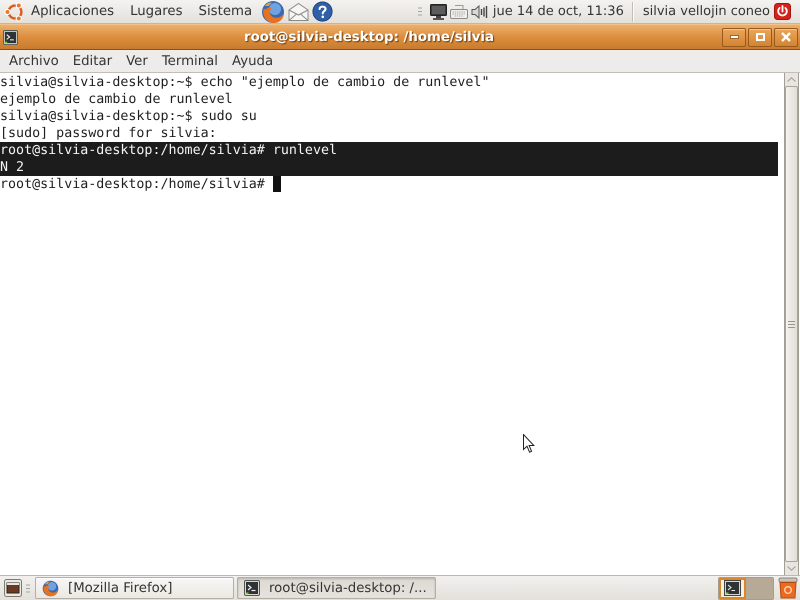 This screenshot has width=800, height=600. I want to click on maximize-button, so click(760, 37).